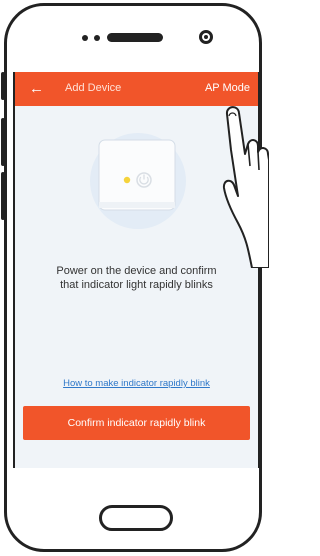 This screenshot has width=320, height=556. Describe the element at coordinates (138, 181) in the screenshot. I see `device-illustration` at that location.